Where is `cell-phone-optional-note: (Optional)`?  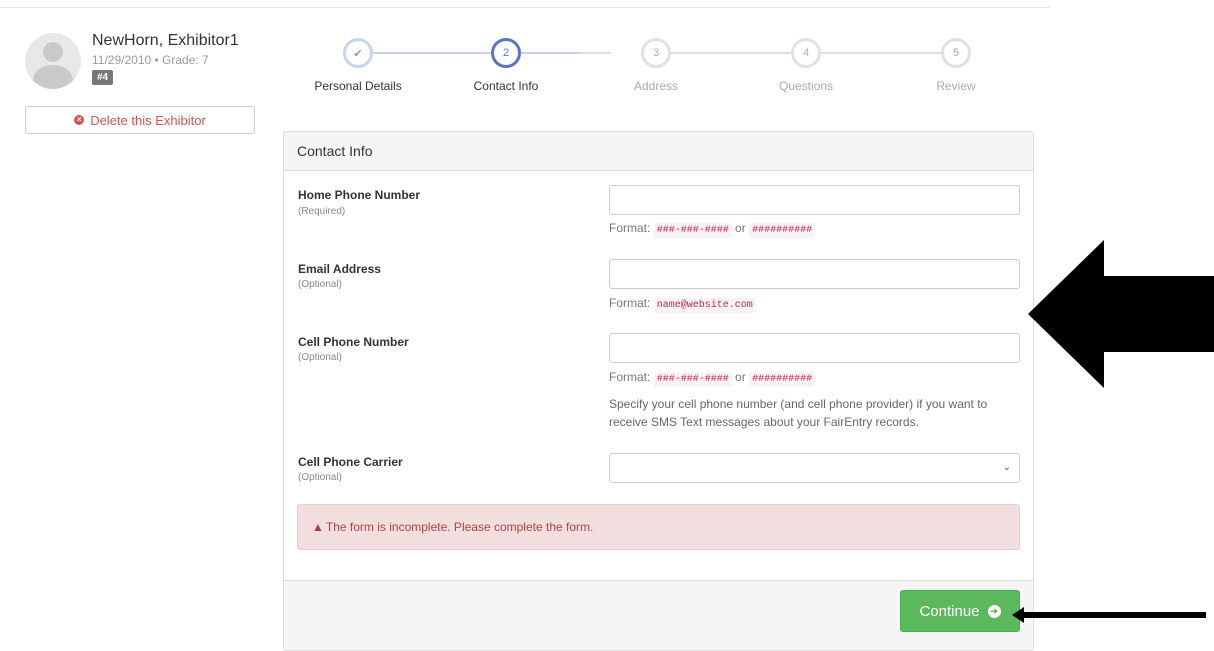 cell-phone-optional-note: (Optional) is located at coordinates (320, 357).